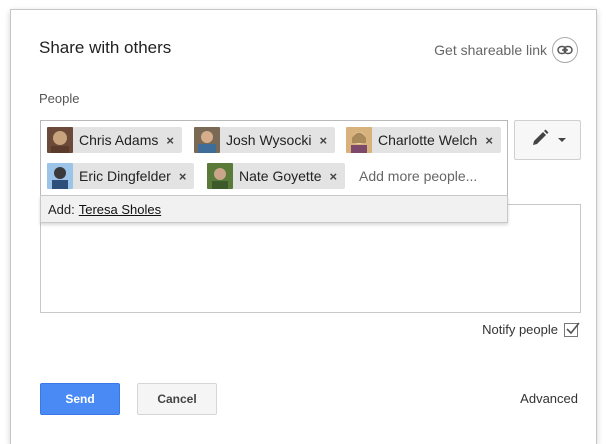  I want to click on recipient-chip: Chris Adams ×, so click(114, 140).